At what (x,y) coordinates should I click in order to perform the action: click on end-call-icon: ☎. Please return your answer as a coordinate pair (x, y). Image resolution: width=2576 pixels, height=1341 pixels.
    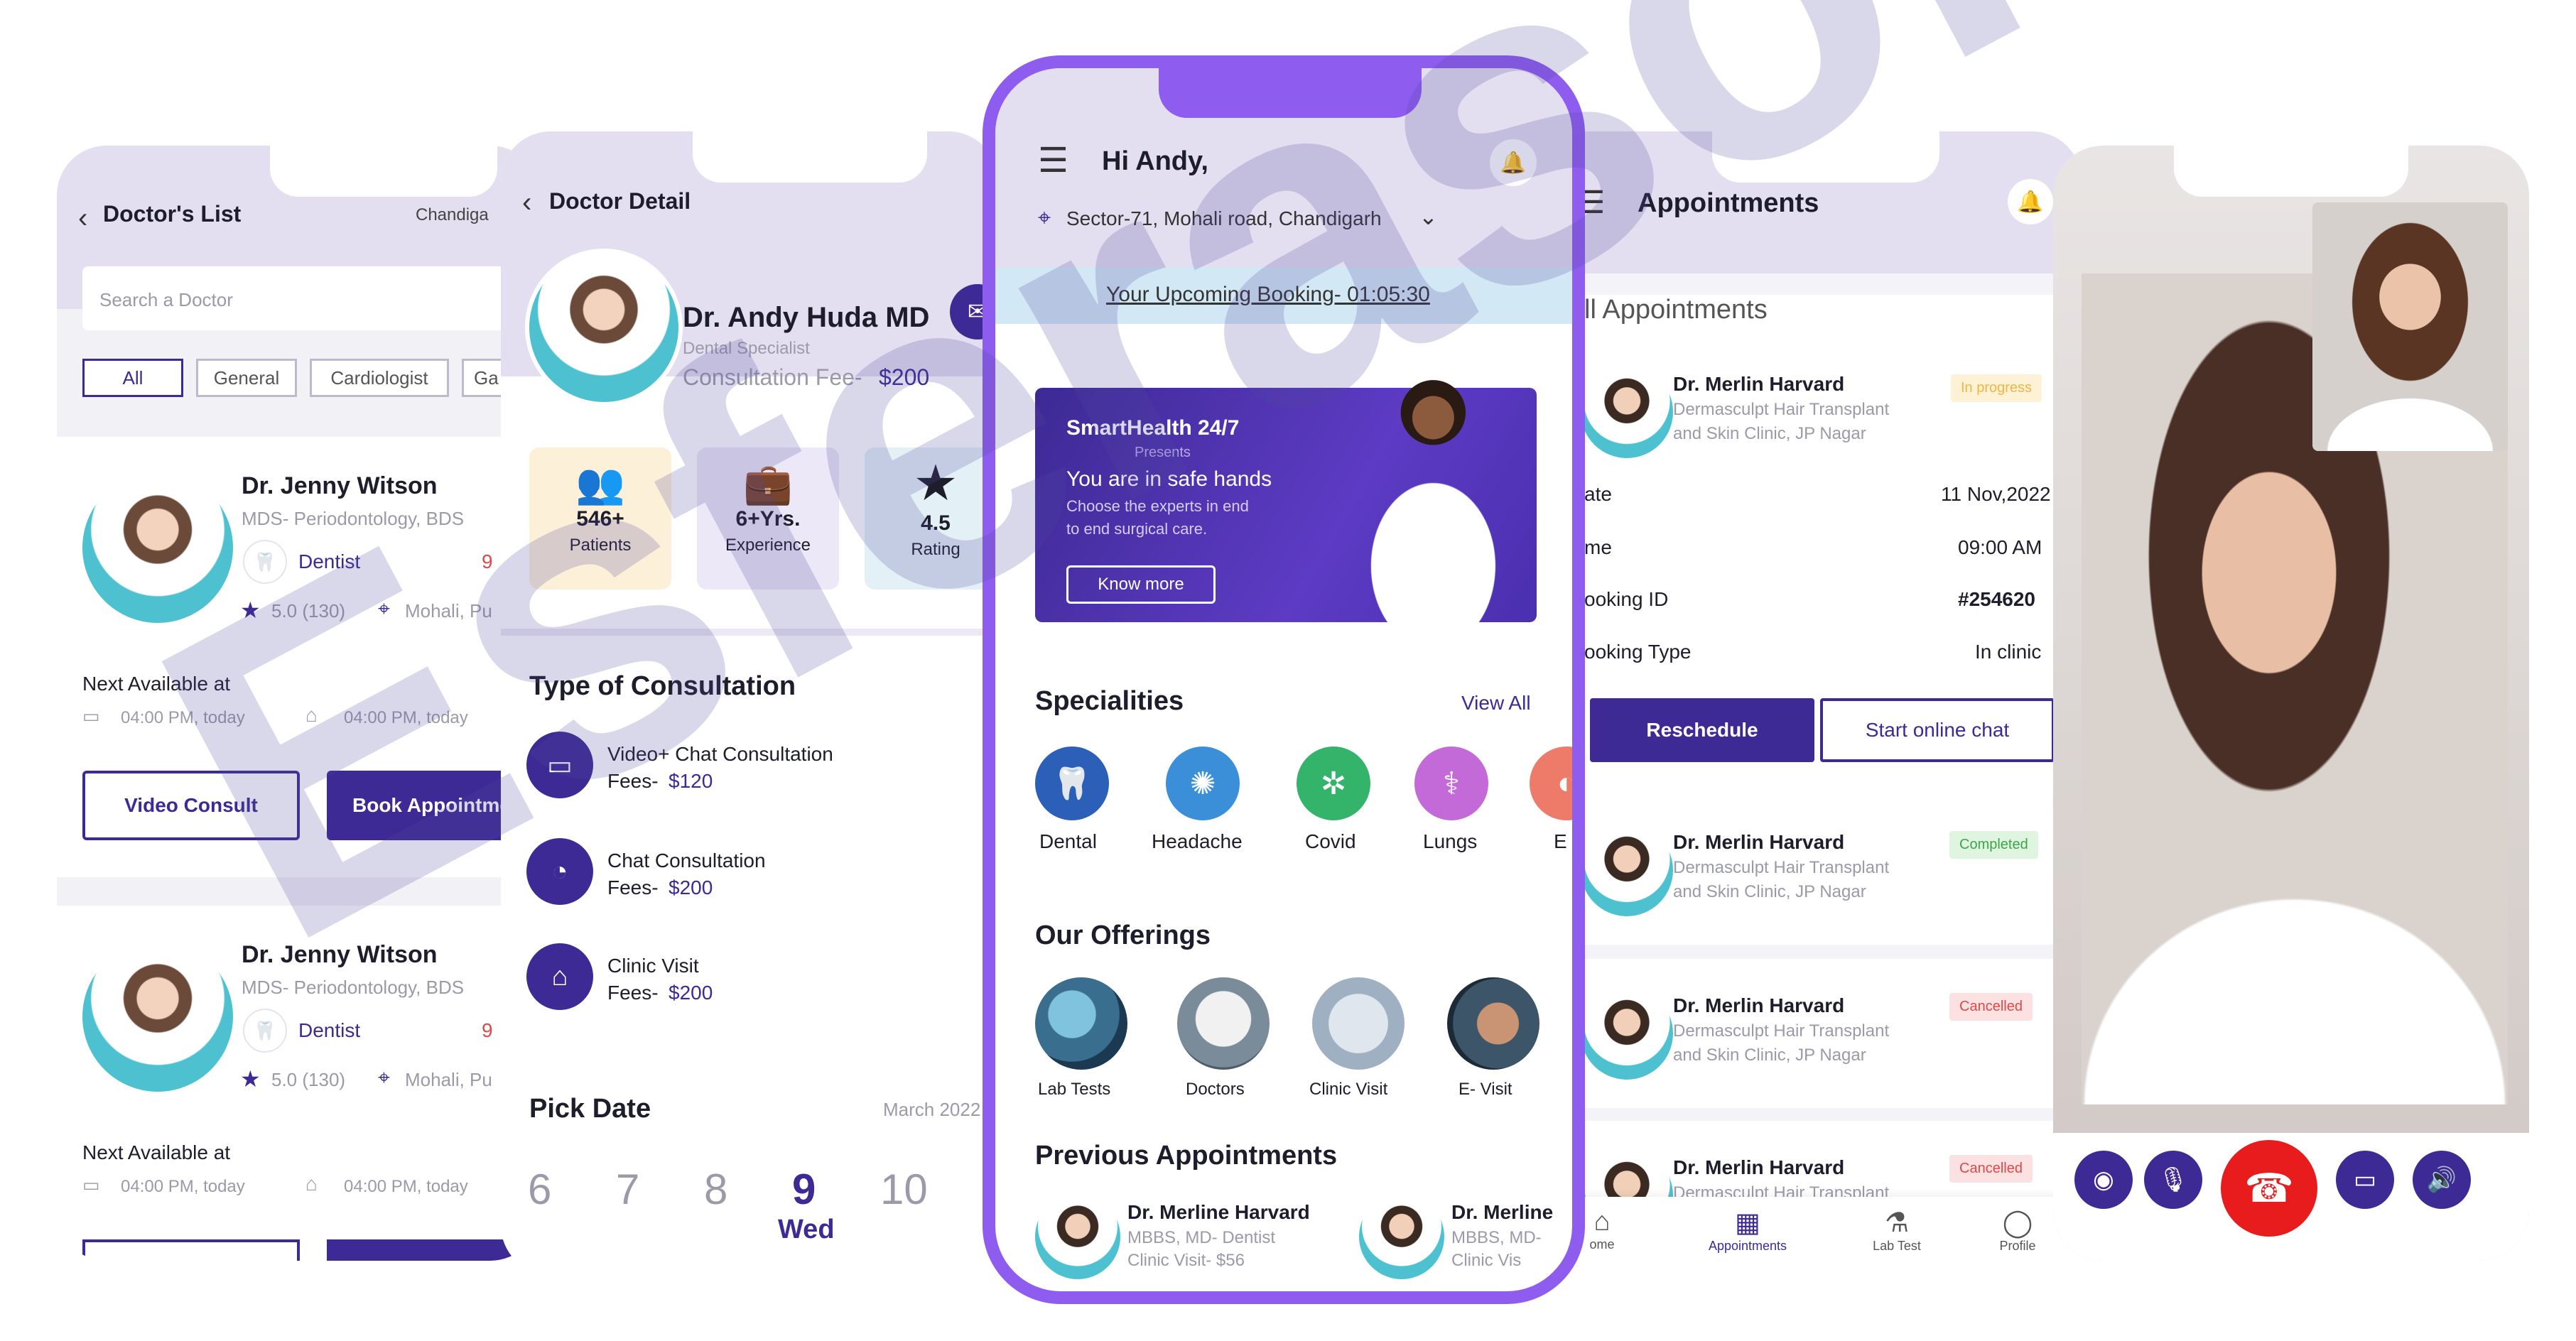
    Looking at the image, I should click on (2269, 1188).